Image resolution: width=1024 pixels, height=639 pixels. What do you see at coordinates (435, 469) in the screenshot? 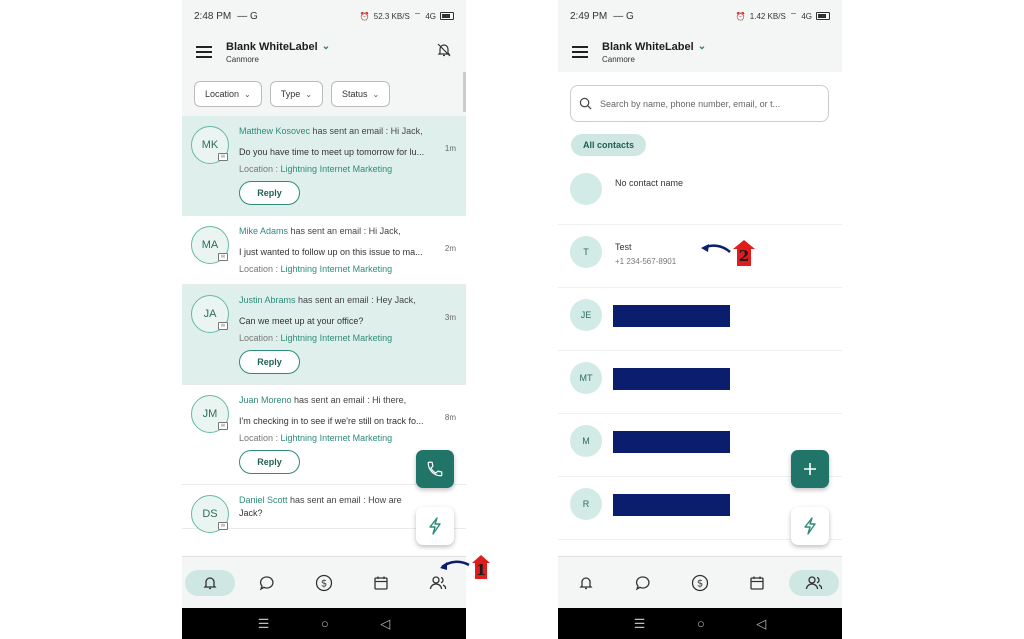
I see `call-button` at bounding box center [435, 469].